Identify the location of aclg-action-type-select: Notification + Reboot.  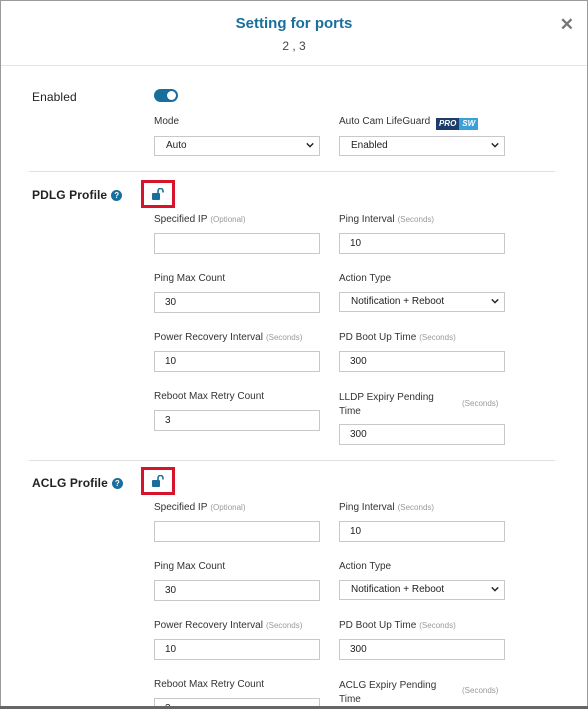
(422, 590).